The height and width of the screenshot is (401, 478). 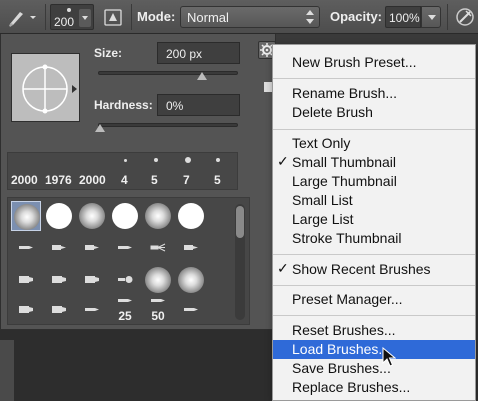 What do you see at coordinates (250, 17) in the screenshot?
I see `mode-select: Normal` at bounding box center [250, 17].